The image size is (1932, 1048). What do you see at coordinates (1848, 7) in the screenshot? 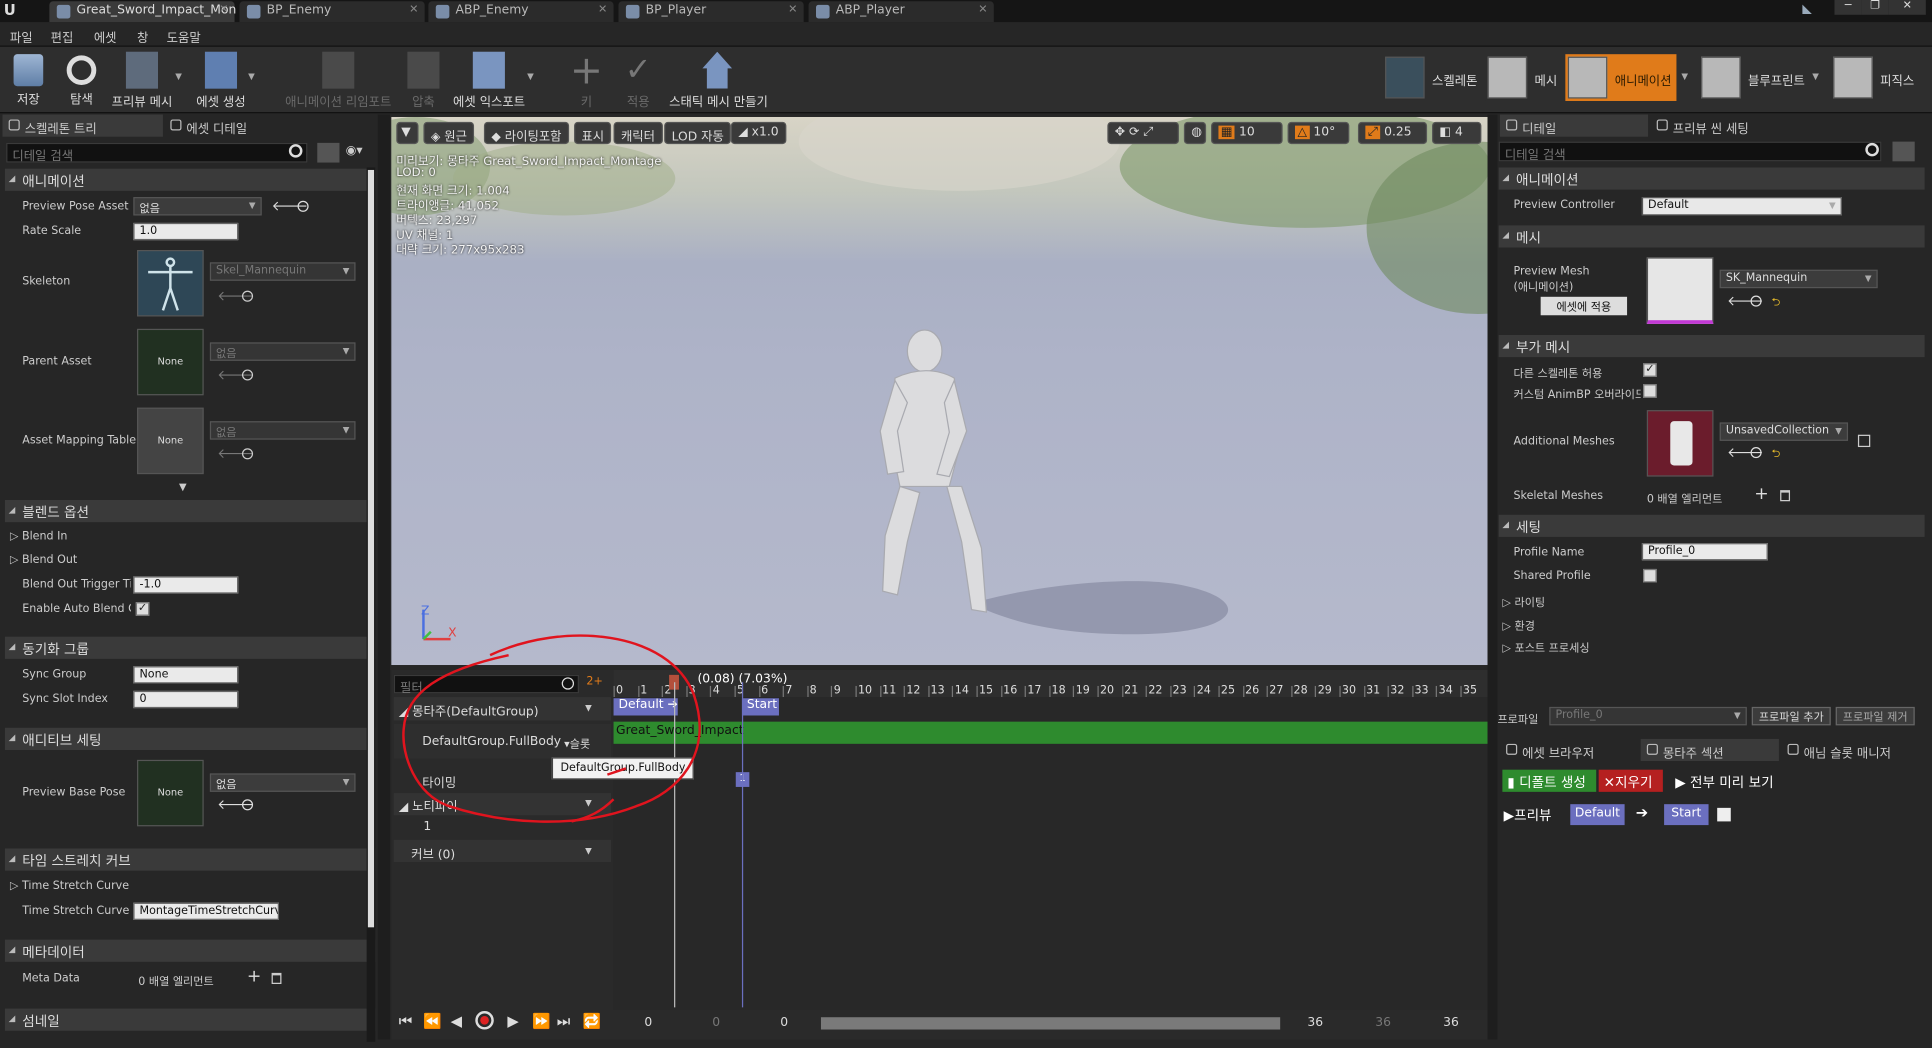
I see `minimize-button: ─` at bounding box center [1848, 7].